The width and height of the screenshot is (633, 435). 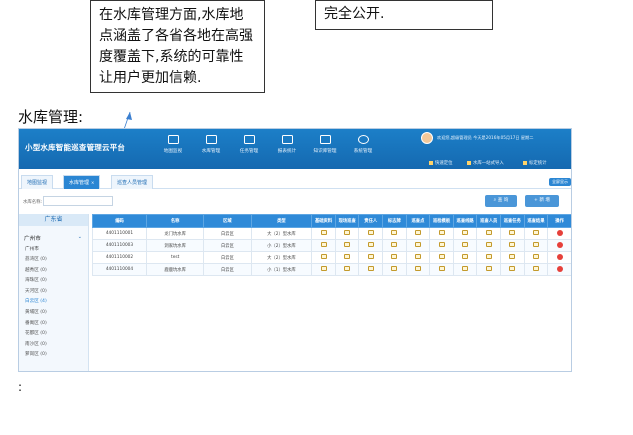 What do you see at coordinates (441, 163) in the screenshot?
I see `quick-link-locate: 快速定位` at bounding box center [441, 163].